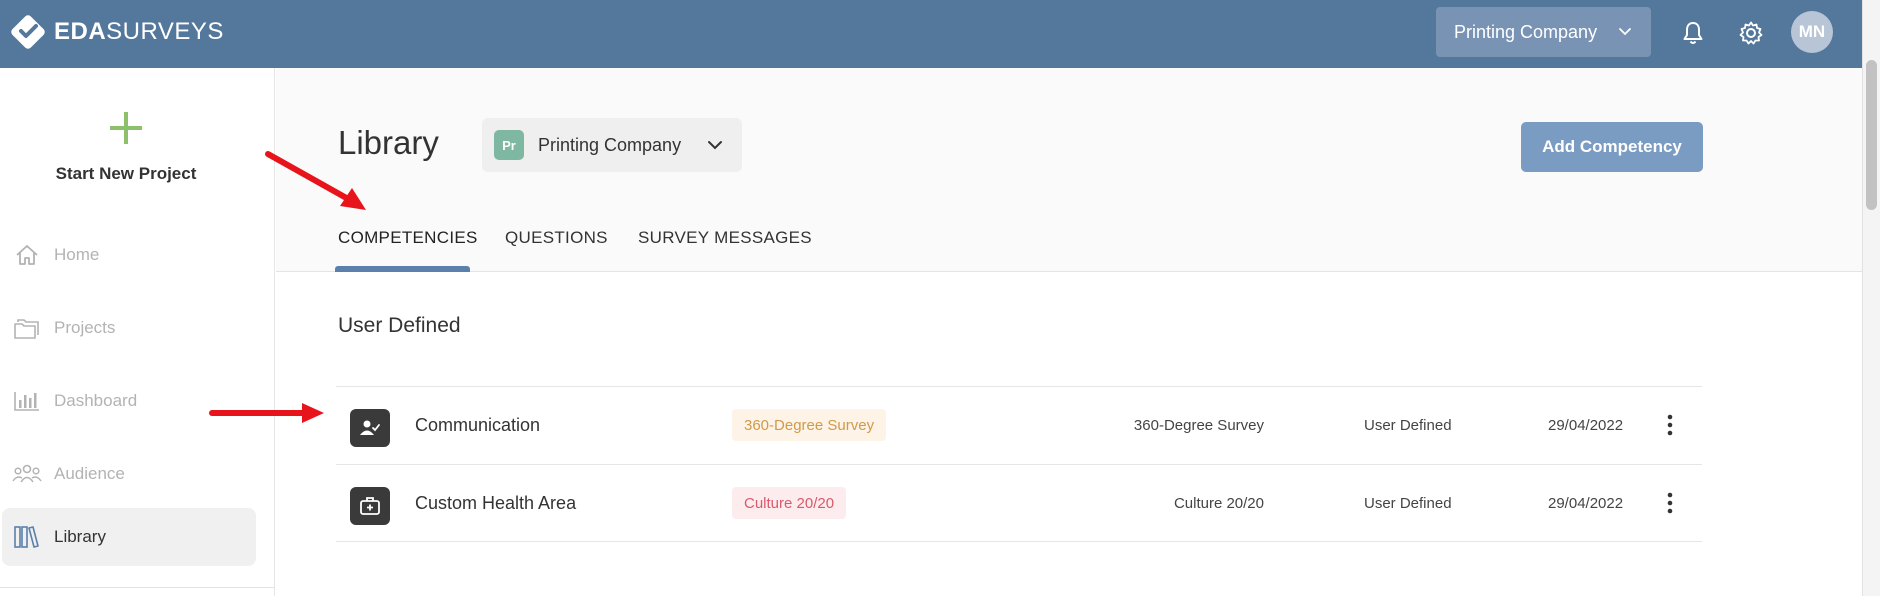 This screenshot has height=596, width=1880. What do you see at coordinates (402, 269) in the screenshot?
I see `active-tab-indicator` at bounding box center [402, 269].